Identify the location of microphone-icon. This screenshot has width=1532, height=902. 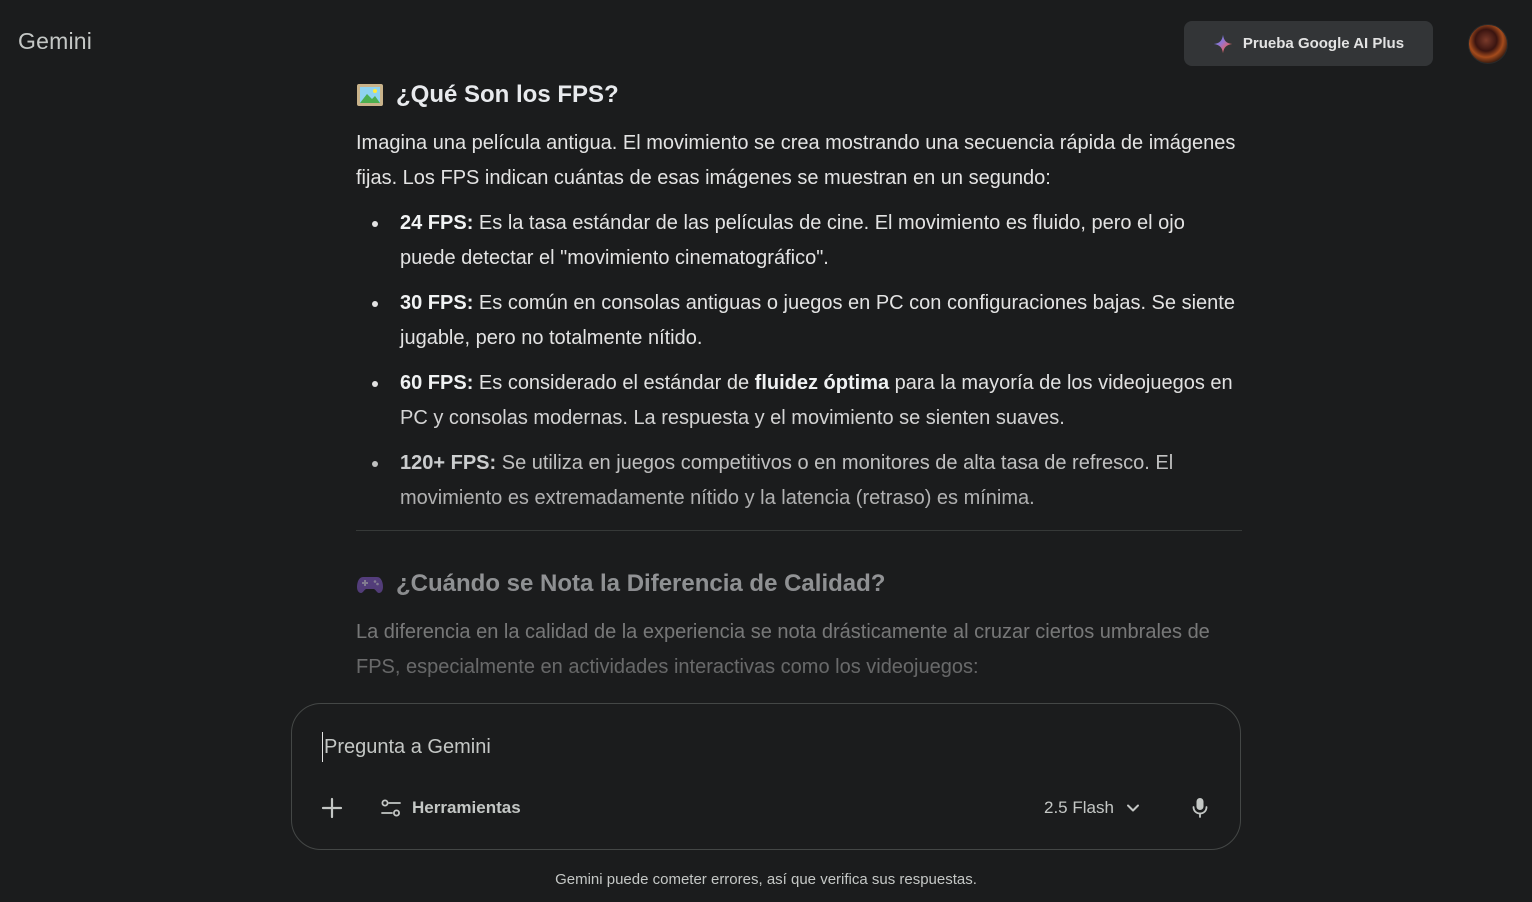
(1200, 808).